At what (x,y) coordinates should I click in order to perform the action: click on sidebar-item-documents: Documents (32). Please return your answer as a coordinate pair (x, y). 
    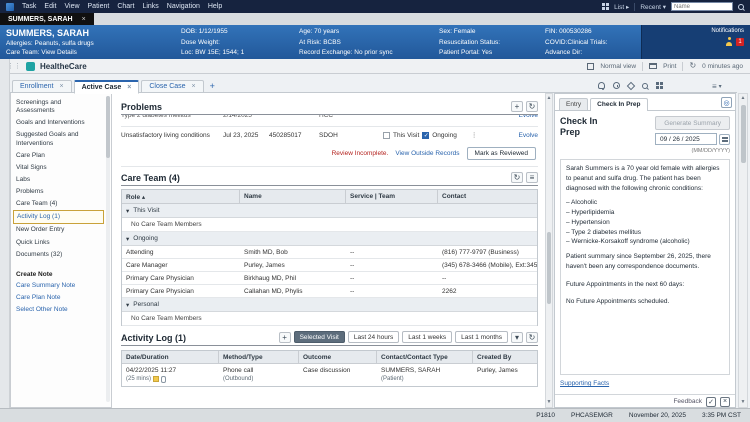
    Looking at the image, I should click on (58, 255).